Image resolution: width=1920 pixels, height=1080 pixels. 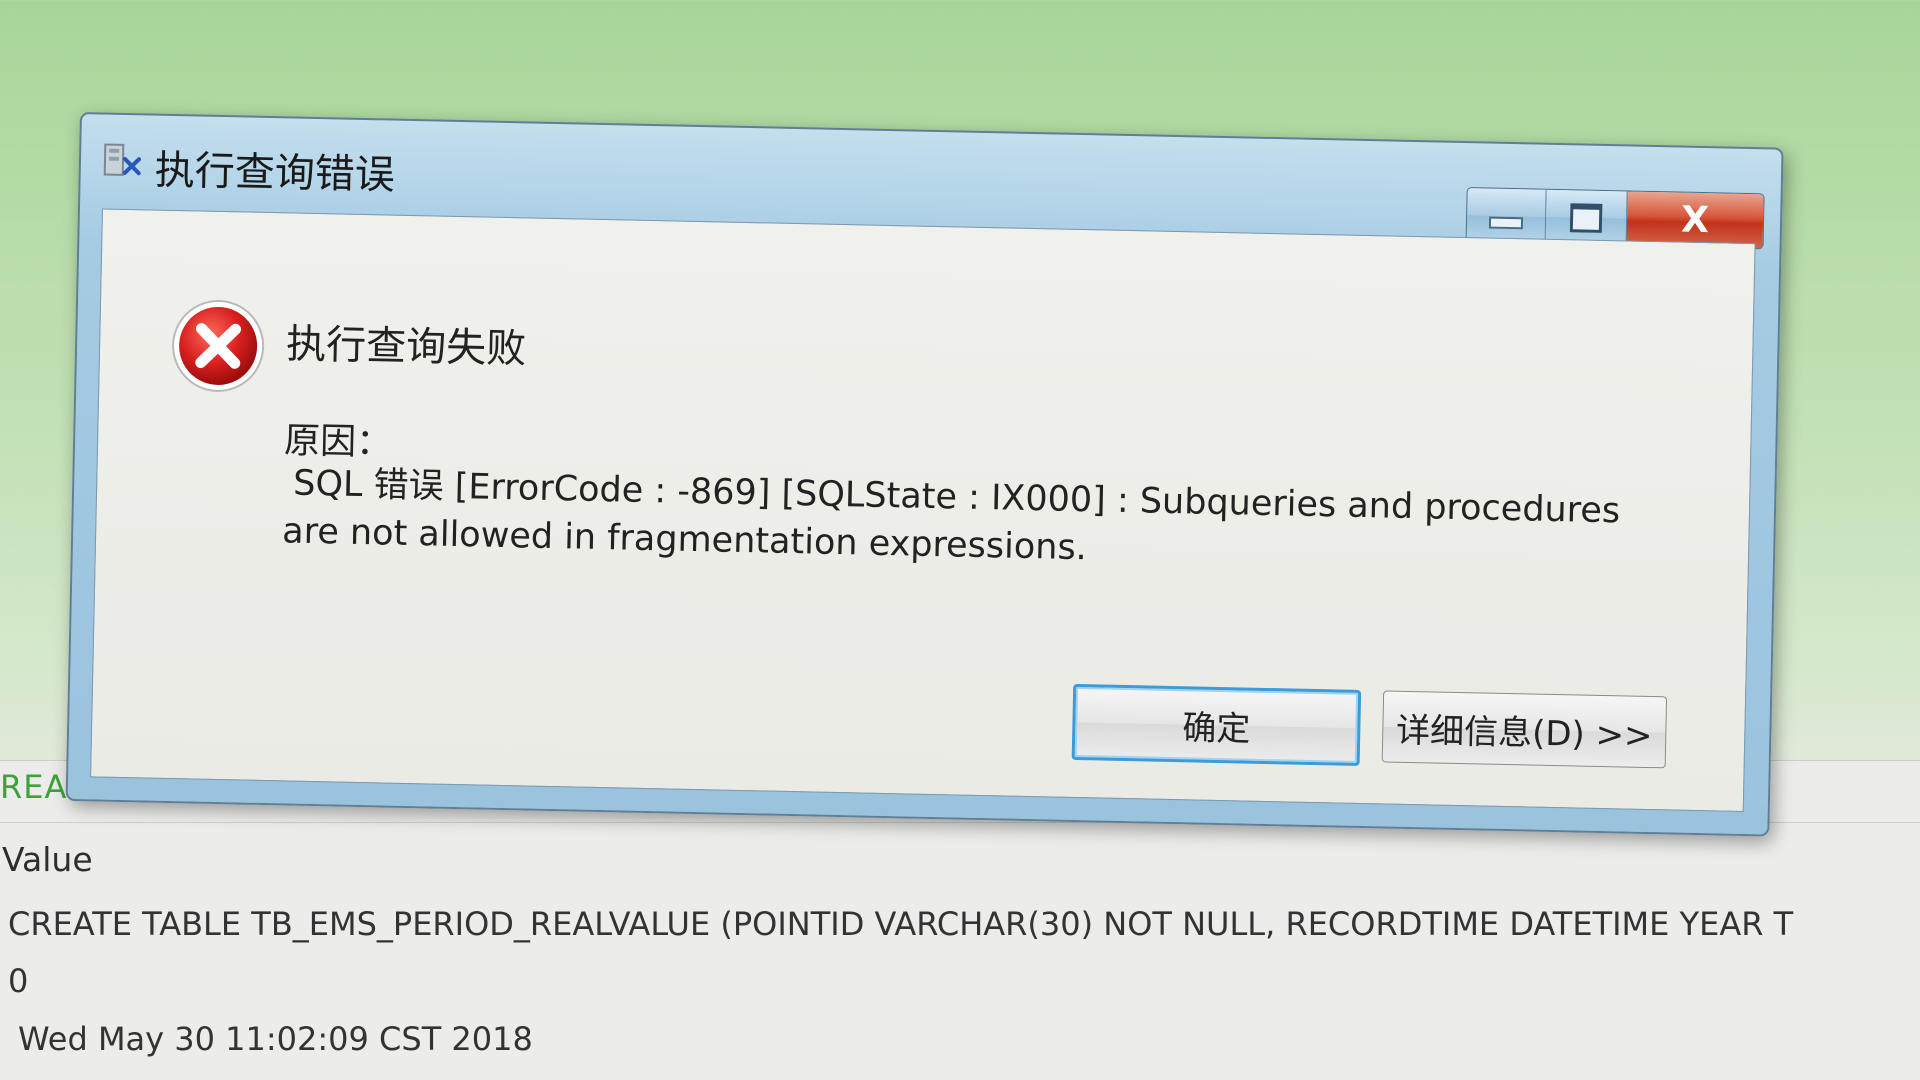 What do you see at coordinates (338, 442) in the screenshot?
I see `reason-label: 原因：` at bounding box center [338, 442].